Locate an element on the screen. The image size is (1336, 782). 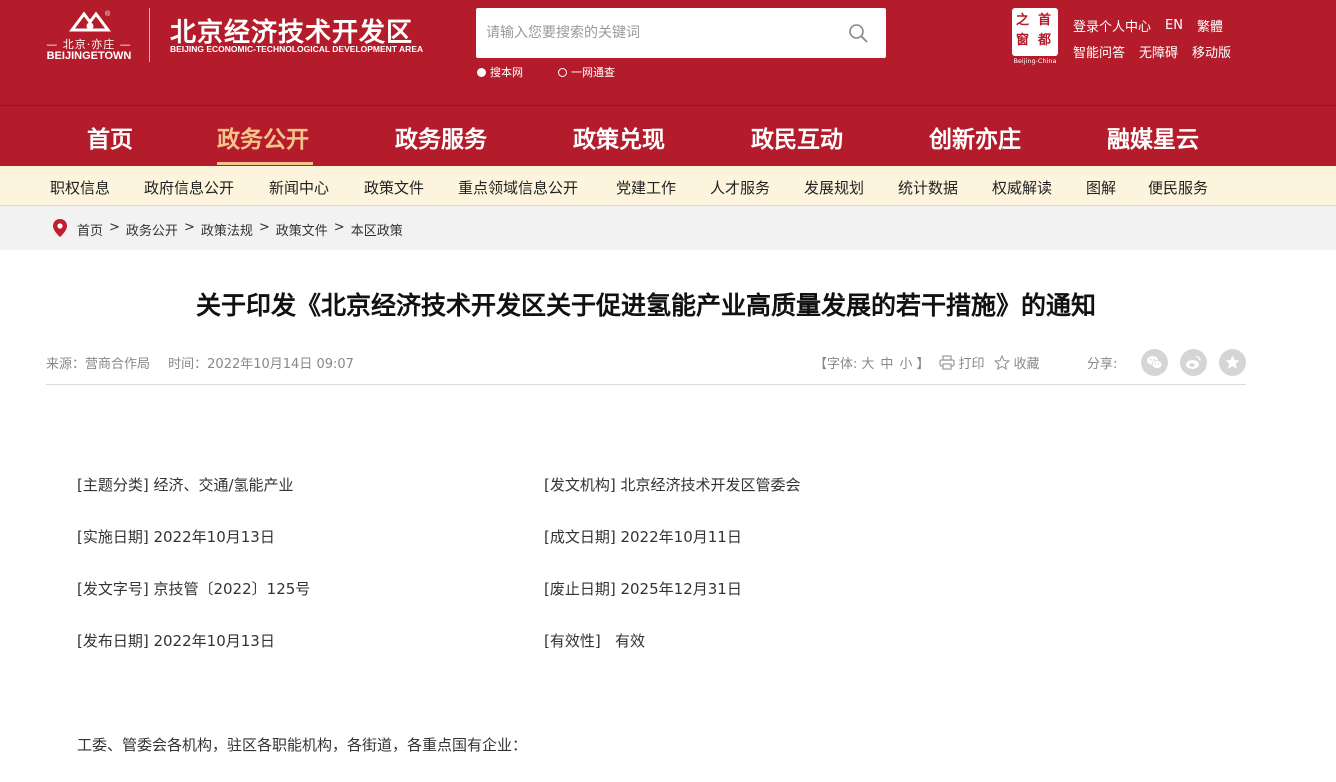
info-expiry-date: [废止日期] 2025年12月31日 is located at coordinates (643, 589).